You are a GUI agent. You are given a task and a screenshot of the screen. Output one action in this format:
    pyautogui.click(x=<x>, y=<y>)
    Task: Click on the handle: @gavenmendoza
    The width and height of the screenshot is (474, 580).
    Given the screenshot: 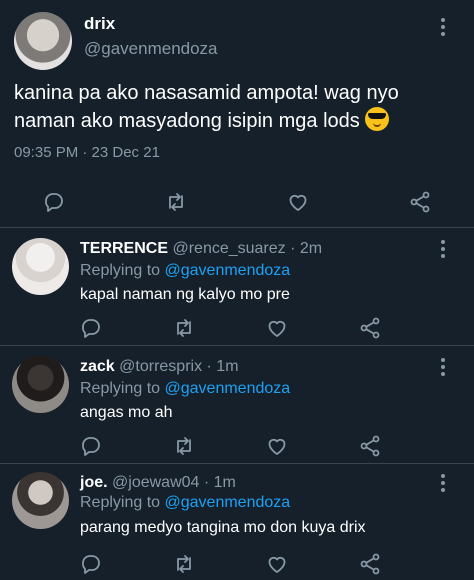 What is the action you would take?
    pyautogui.click(x=151, y=49)
    